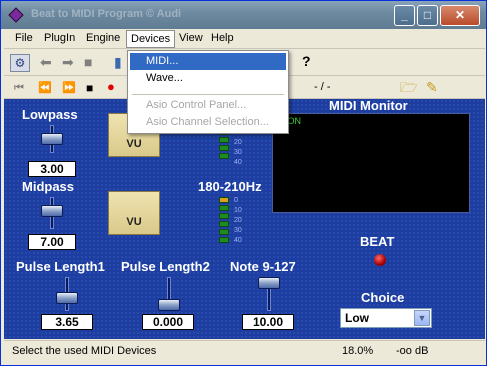 Image resolution: width=487 pixels, height=366 pixels. I want to click on vu-label: VU, so click(134, 144).